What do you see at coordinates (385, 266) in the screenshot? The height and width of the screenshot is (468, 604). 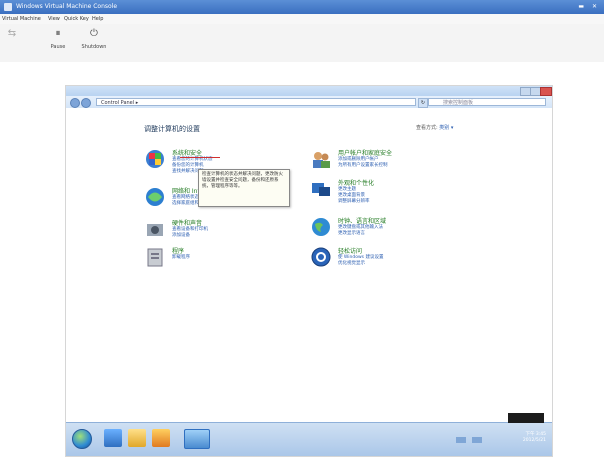 I see `category-ease-of-access: 轻松访问 使 Windows 建议设置 优化视觉显示` at bounding box center [385, 266].